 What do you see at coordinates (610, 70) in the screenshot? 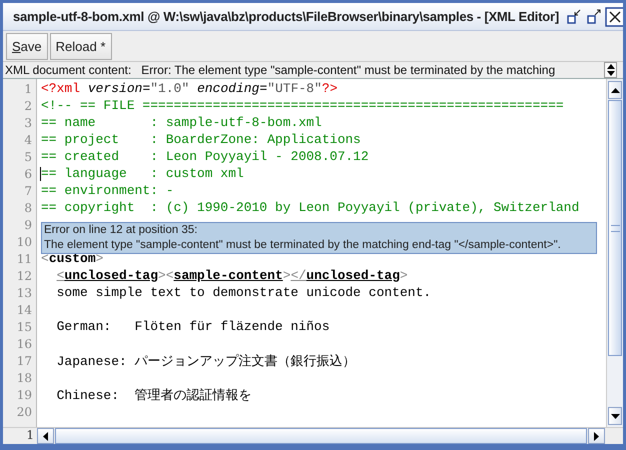
I see `spinner` at bounding box center [610, 70].